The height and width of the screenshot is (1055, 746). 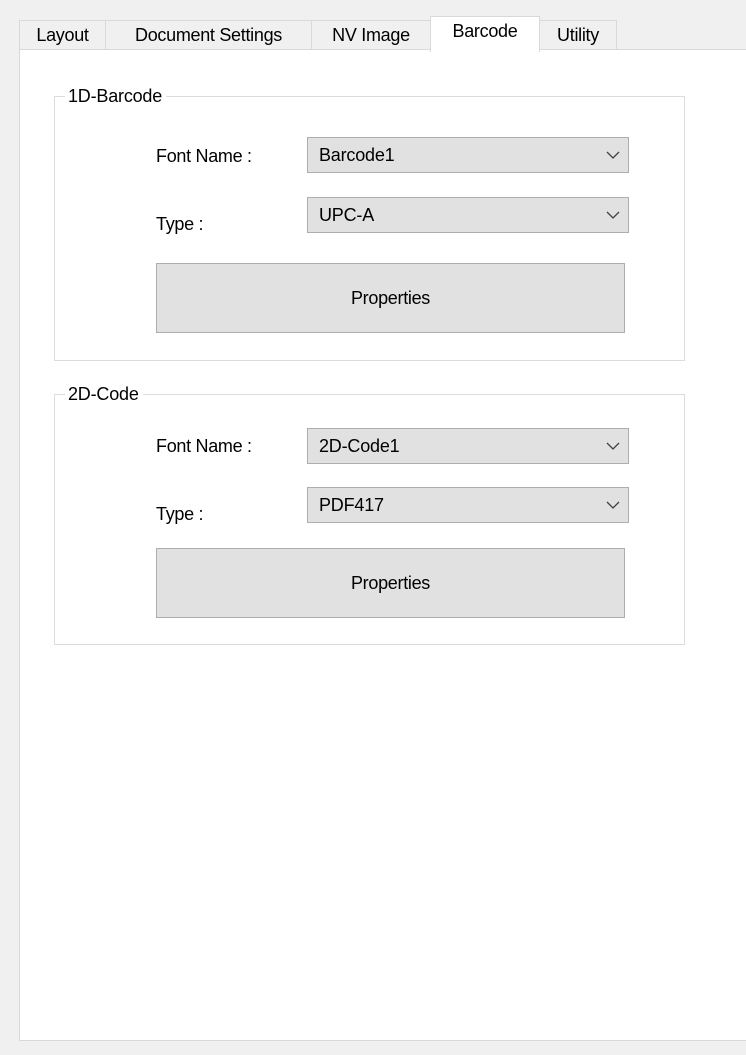 I want to click on type-value: UPC-A, so click(x=347, y=214).